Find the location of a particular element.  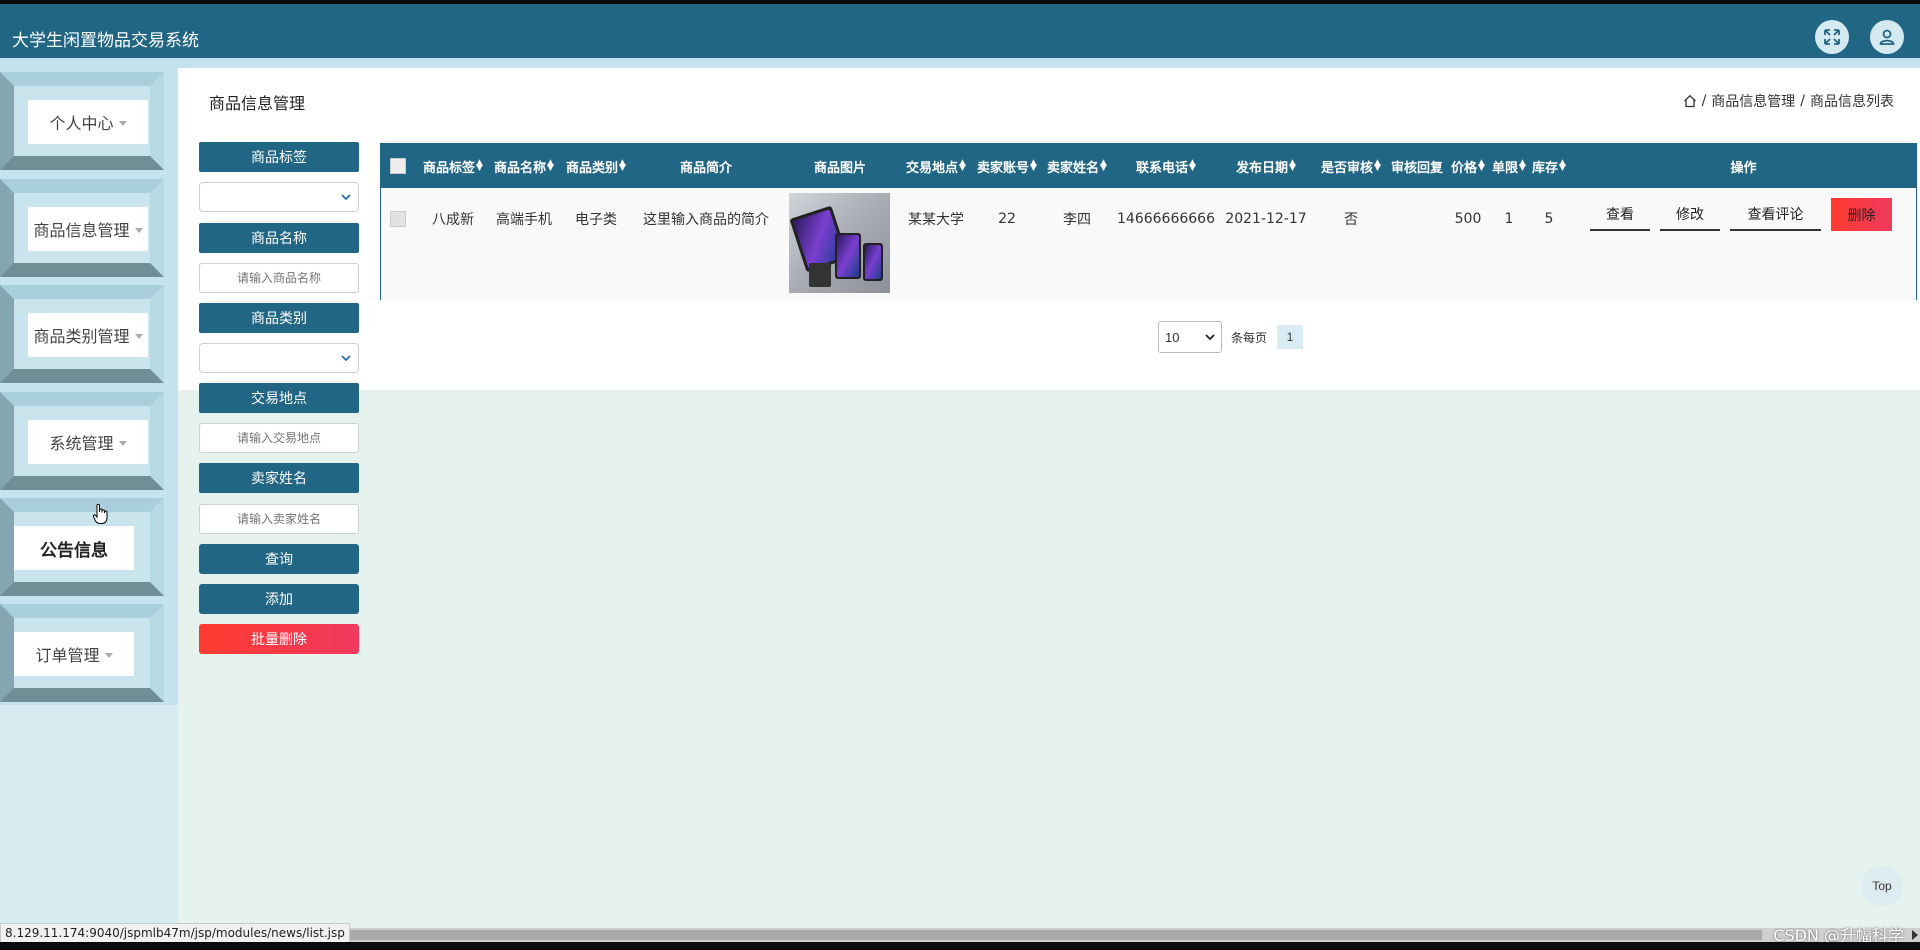

home-icon is located at coordinates (1690, 101).